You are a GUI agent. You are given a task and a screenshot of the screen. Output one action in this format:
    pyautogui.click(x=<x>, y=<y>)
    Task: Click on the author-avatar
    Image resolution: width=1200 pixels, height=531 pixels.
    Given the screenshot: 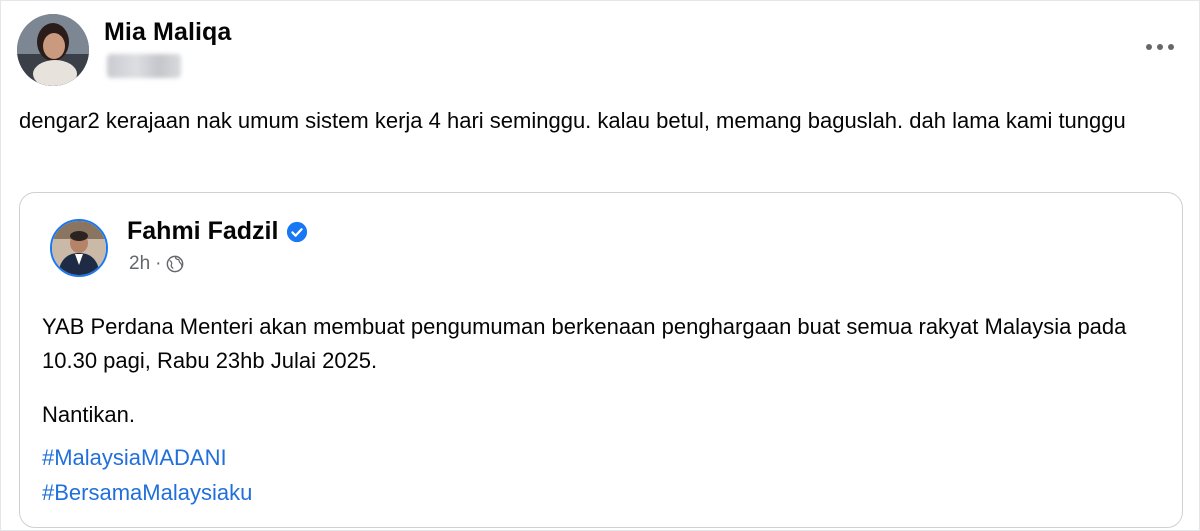 What is the action you would take?
    pyautogui.click(x=53, y=50)
    